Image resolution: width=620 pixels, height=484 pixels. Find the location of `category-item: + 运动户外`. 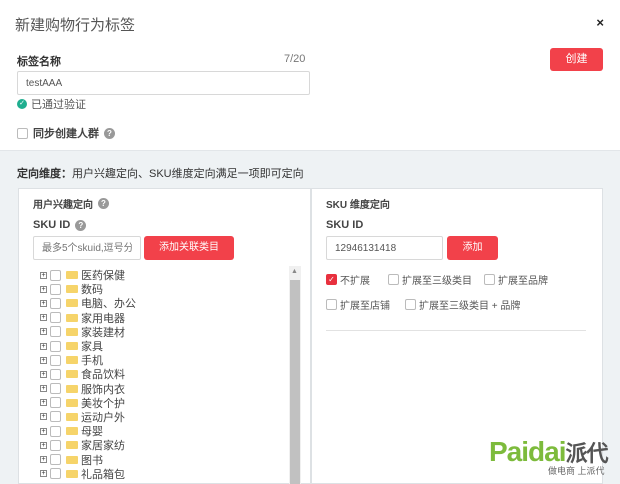

category-item: + 运动户外 is located at coordinates (88, 417).